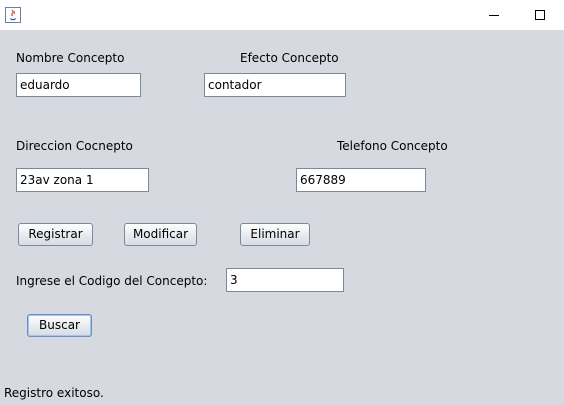 This screenshot has width=564, height=405. Describe the element at coordinates (59, 325) in the screenshot. I see `buscar-button: Buscar` at that location.